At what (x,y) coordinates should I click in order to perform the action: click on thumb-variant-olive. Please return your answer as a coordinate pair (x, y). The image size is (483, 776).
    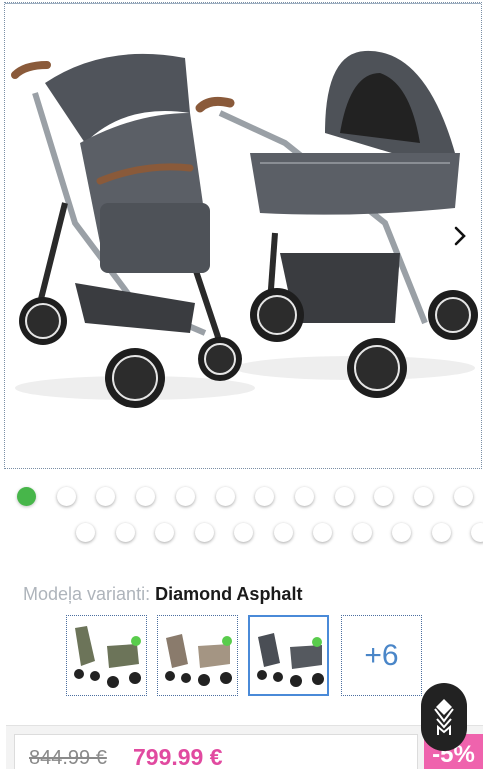
    Looking at the image, I should click on (106, 655).